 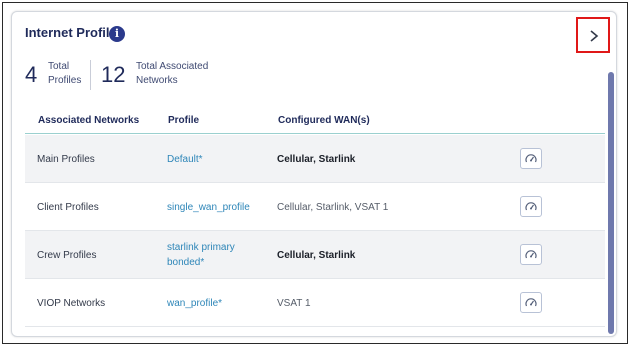 What do you see at coordinates (201, 255) in the screenshot?
I see `profile-link: starlink primary bonded*` at bounding box center [201, 255].